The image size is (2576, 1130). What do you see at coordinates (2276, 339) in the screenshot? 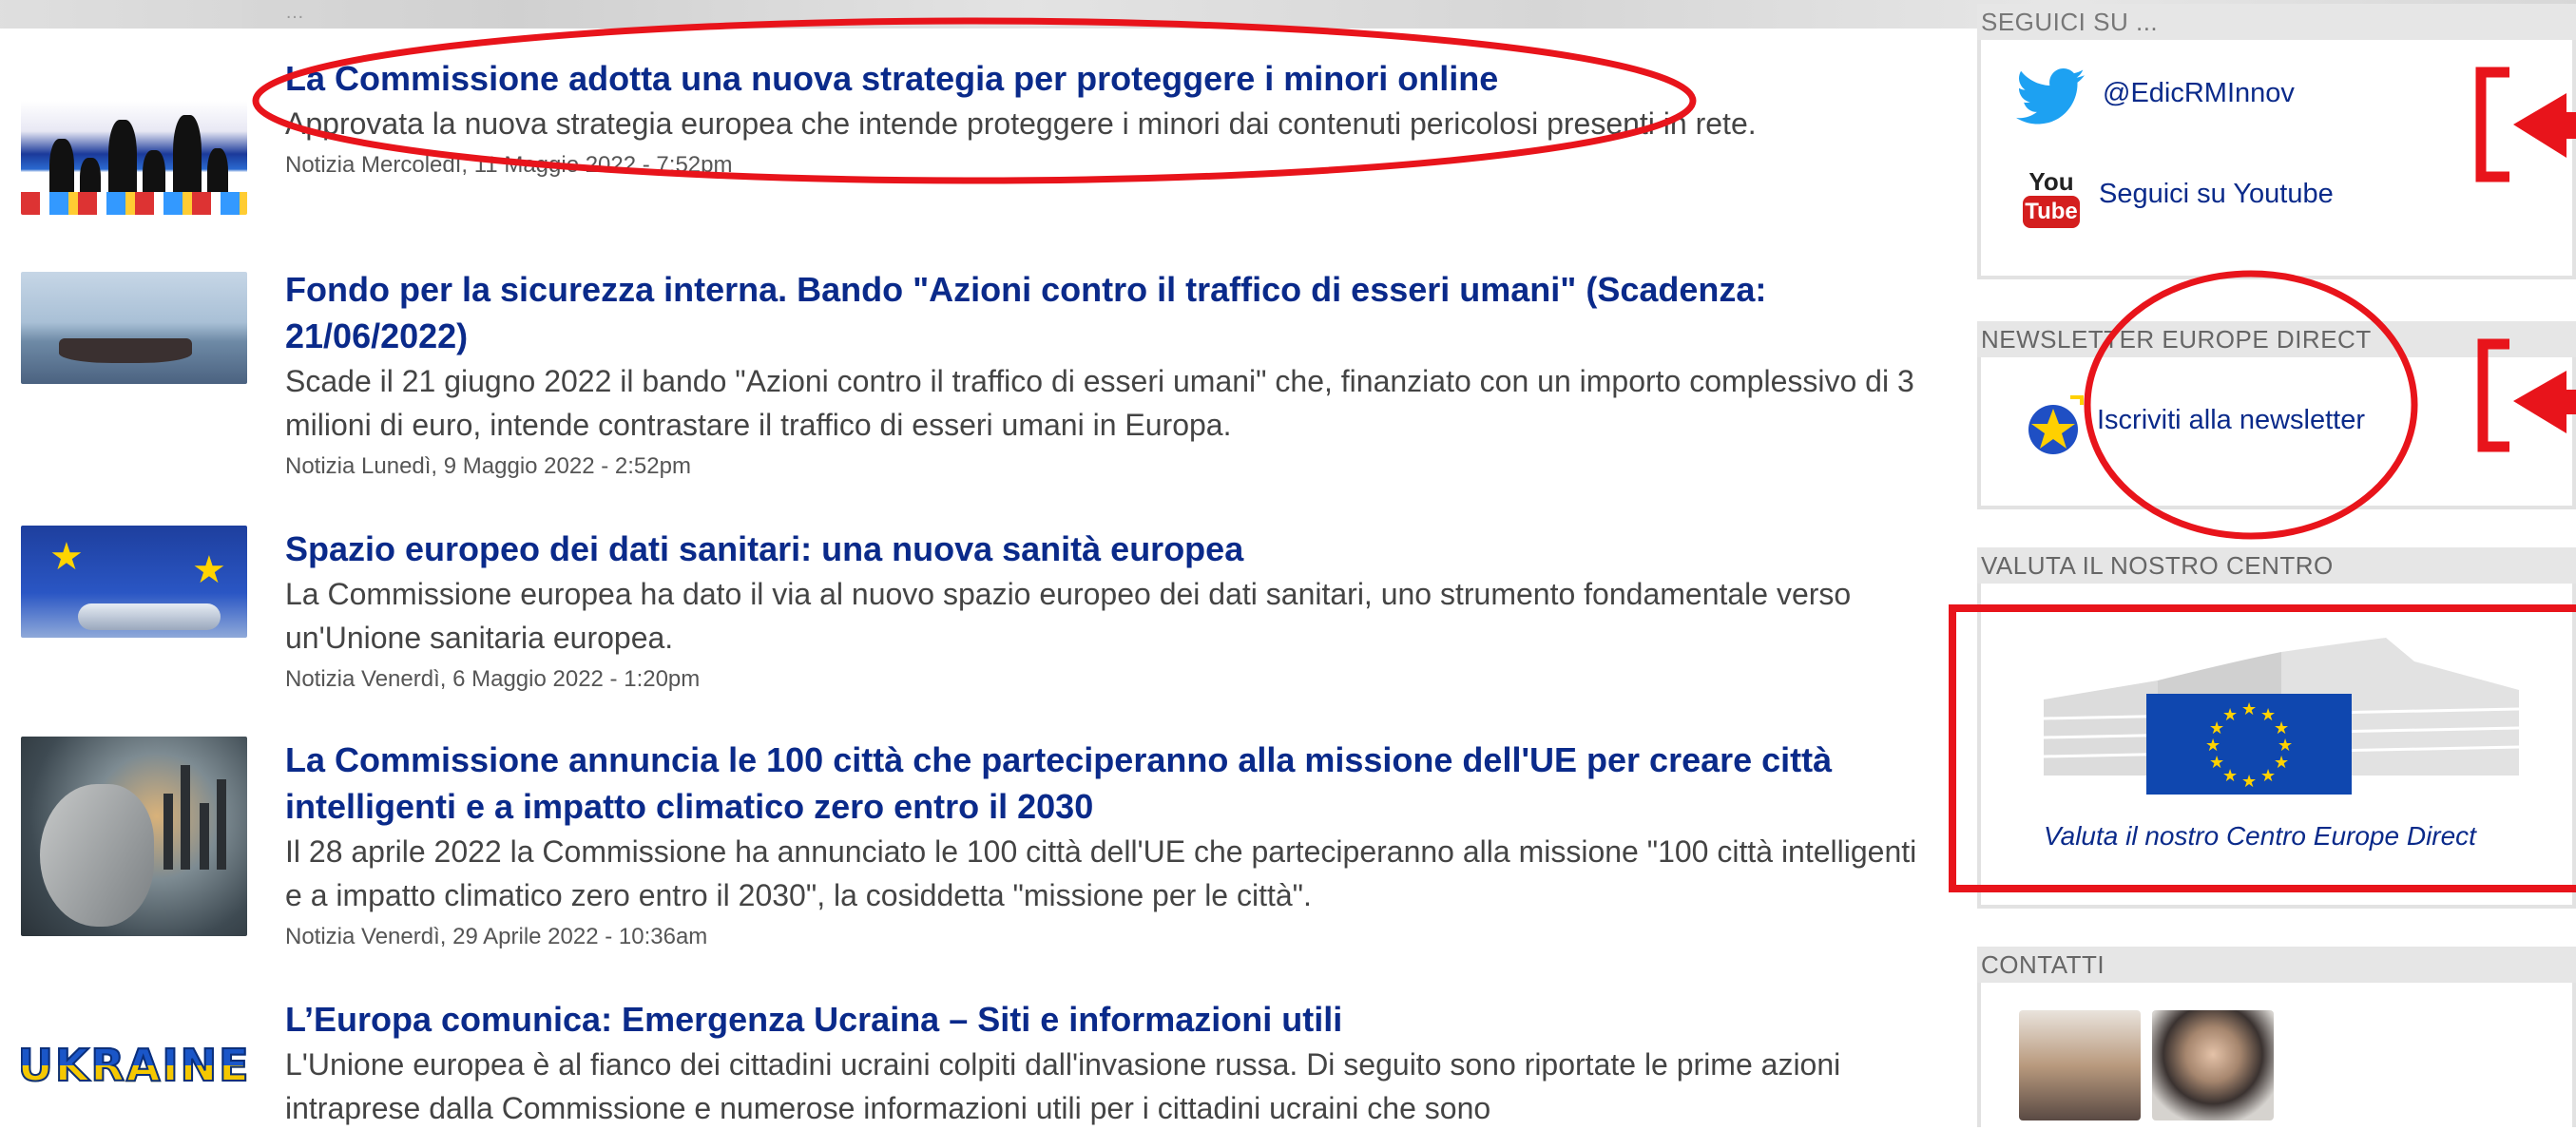
I see `newsletter-box-header: NEWSLETTER EUROPE DIRECT` at bounding box center [2276, 339].